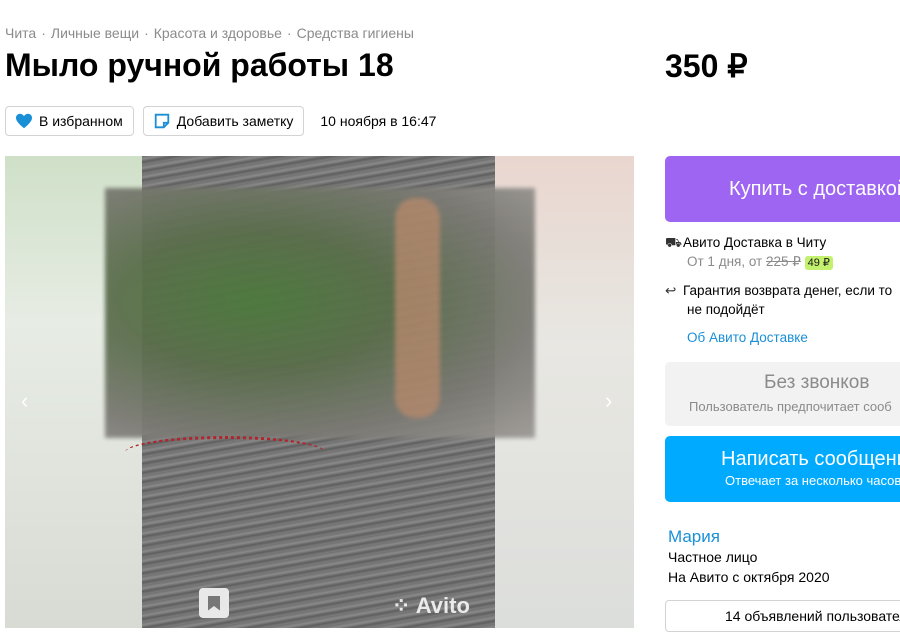 The image size is (900, 638). What do you see at coordinates (817, 382) in the screenshot?
I see `no-calls-title: Без звонков` at bounding box center [817, 382].